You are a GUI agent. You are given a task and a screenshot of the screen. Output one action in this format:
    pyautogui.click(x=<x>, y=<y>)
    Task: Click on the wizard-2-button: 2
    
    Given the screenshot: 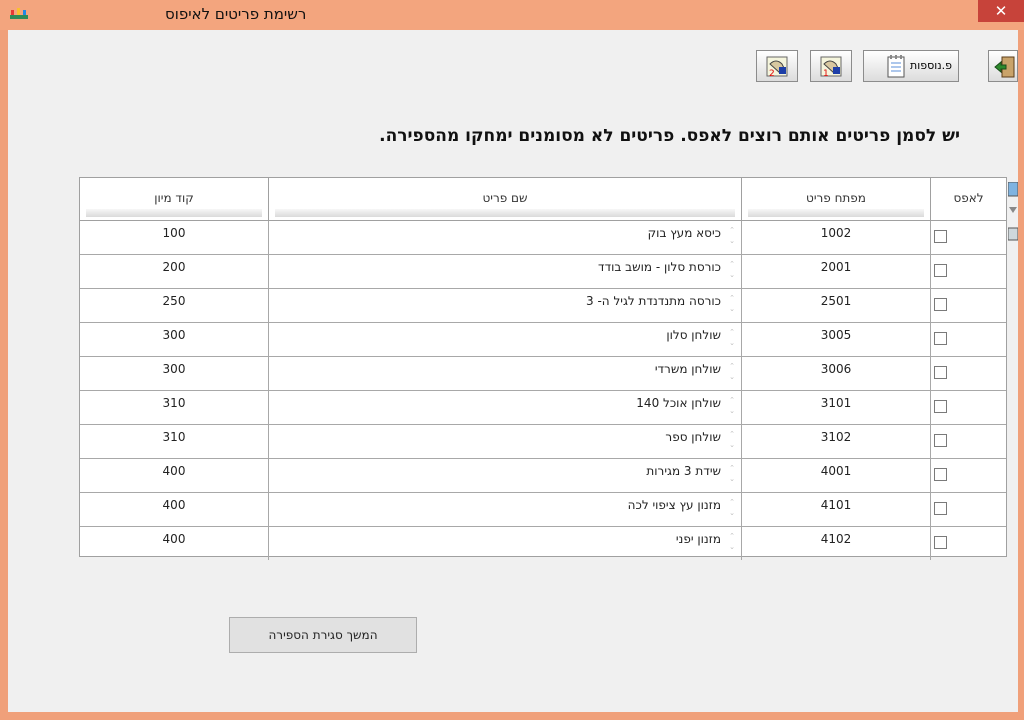 What is the action you would take?
    pyautogui.click(x=777, y=66)
    